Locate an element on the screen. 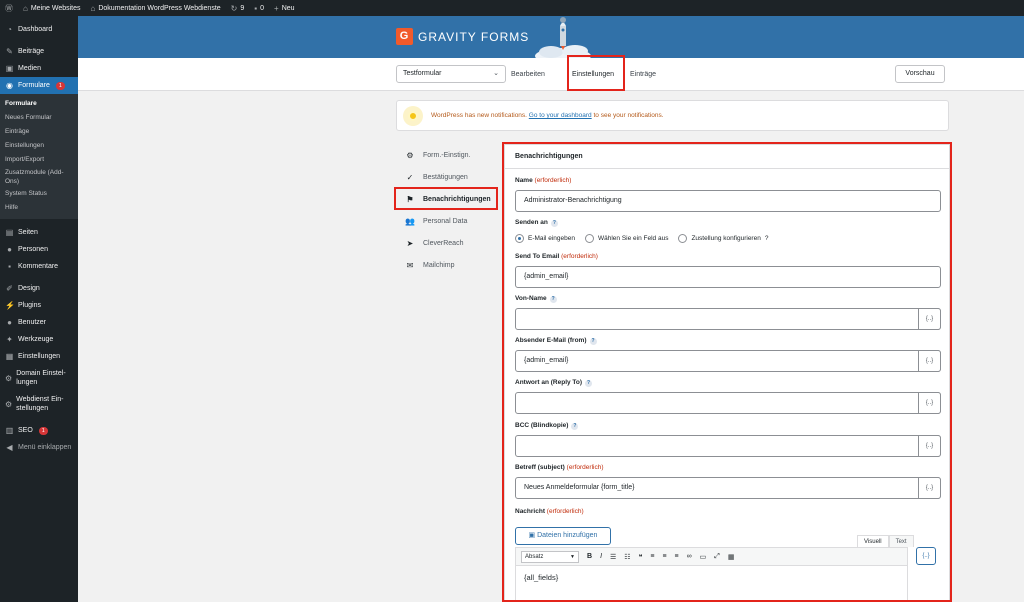 This screenshot has height=602, width=1024. tab-visual: Visuell is located at coordinates (873, 541).